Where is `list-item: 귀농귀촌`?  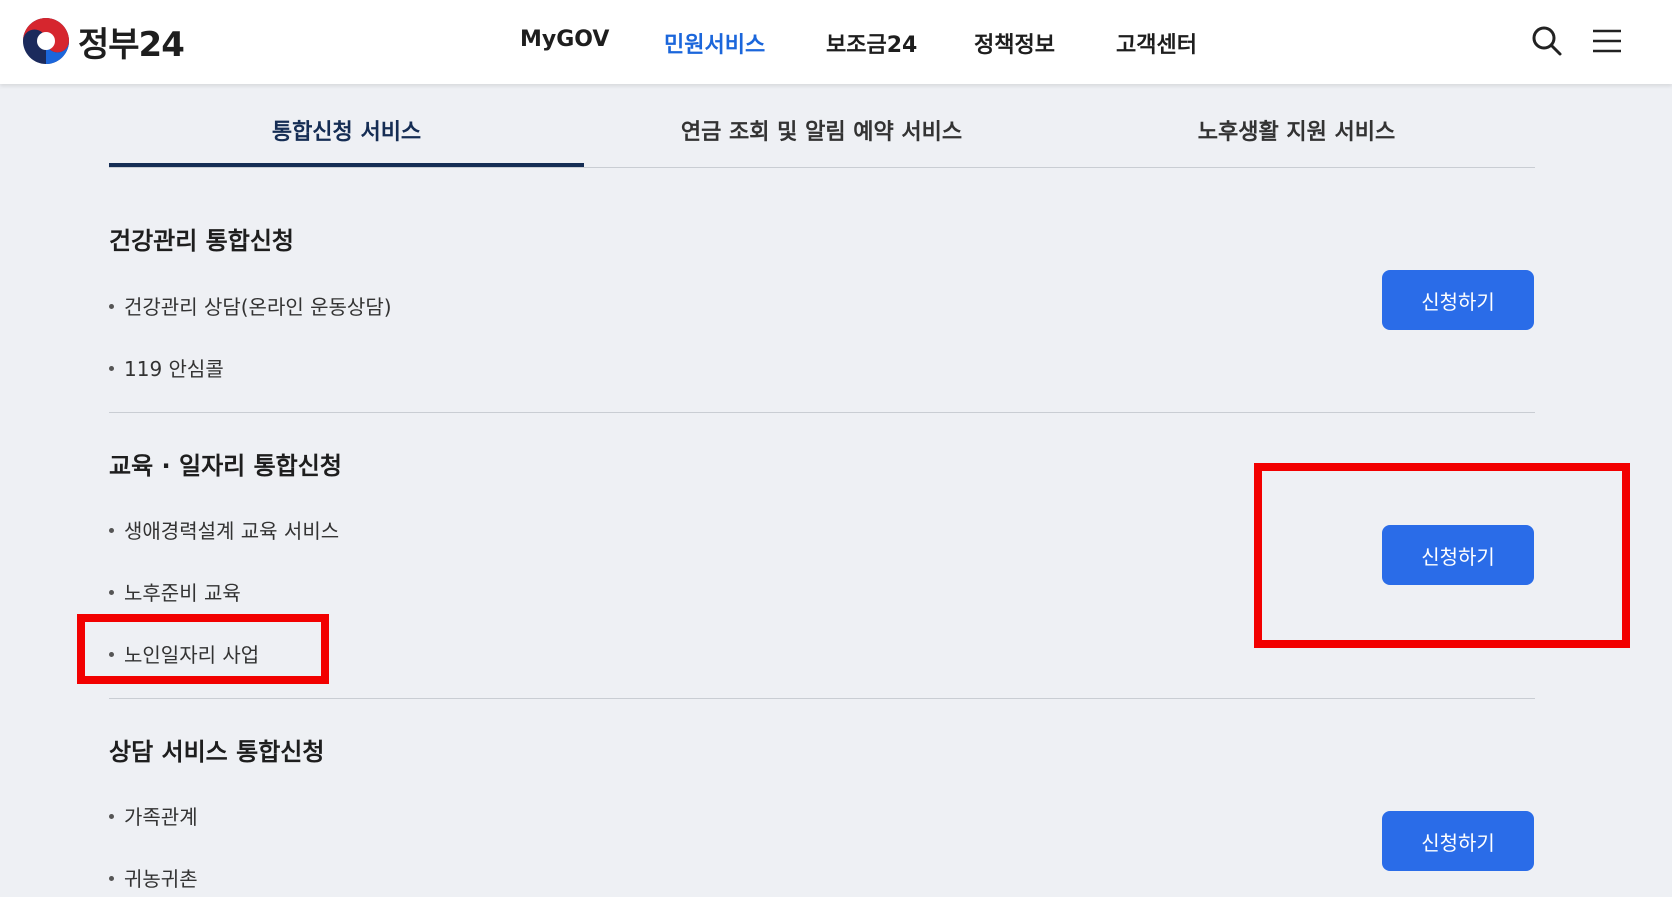 list-item: 귀농귀촌 is located at coordinates (153, 877).